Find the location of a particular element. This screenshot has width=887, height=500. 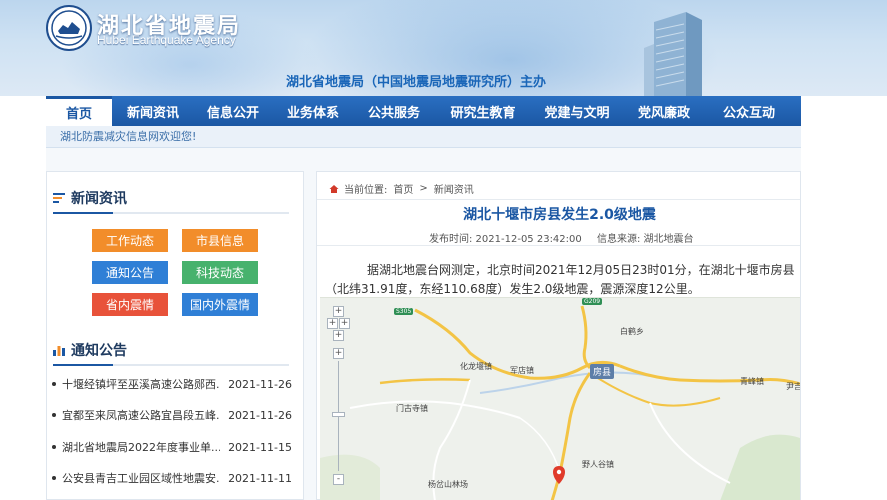

category-county-info: 市县信息 is located at coordinates (220, 240).